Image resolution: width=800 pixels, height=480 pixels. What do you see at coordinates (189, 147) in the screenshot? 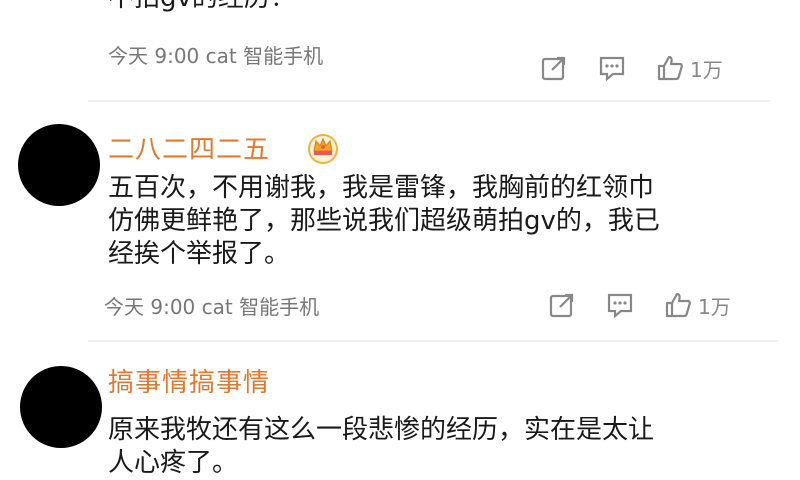
I see `comment-username: 二八二四二五` at bounding box center [189, 147].